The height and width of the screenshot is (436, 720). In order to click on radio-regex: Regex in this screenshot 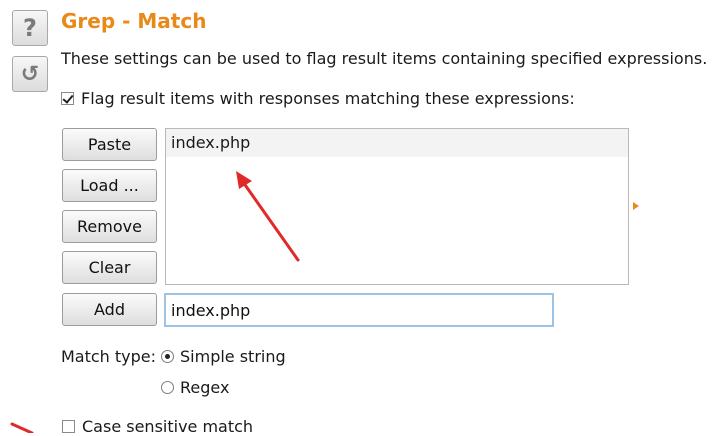, I will do `click(195, 387)`.